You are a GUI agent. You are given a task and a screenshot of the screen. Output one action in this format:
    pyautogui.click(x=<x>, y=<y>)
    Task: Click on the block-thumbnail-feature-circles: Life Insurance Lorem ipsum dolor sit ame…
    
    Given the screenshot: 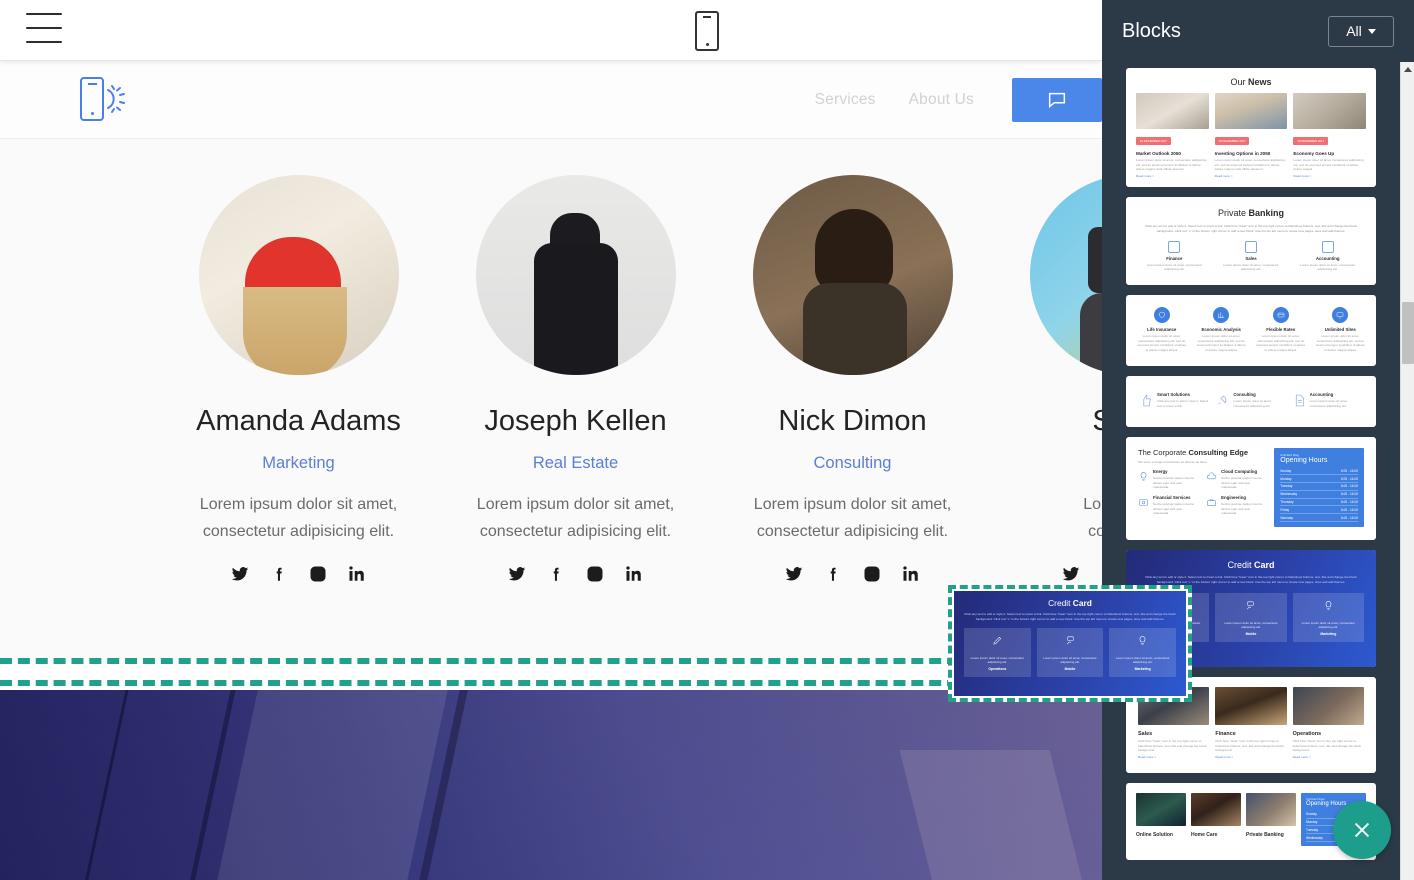 What is the action you would take?
    pyautogui.click(x=1251, y=330)
    